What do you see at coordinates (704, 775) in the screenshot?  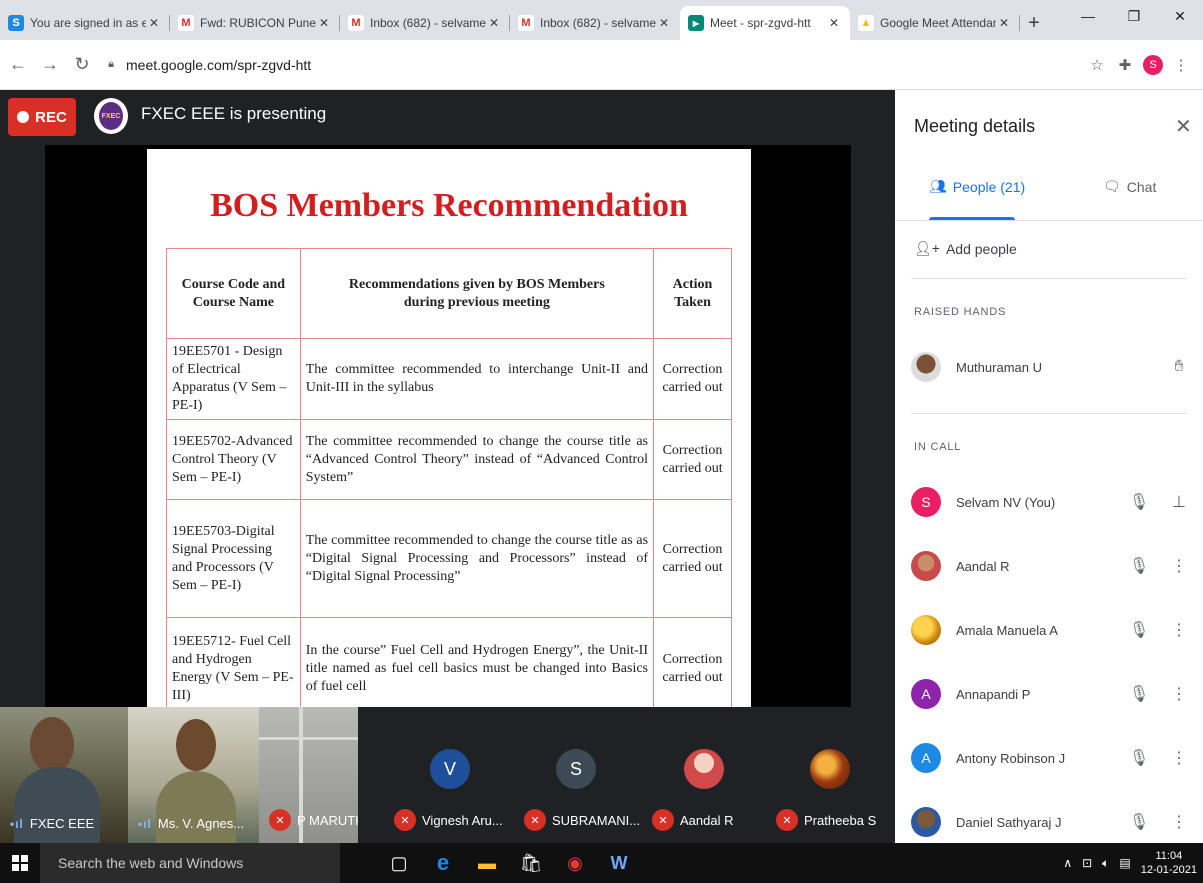 I see `participant-tile: ✕ Aandal R` at bounding box center [704, 775].